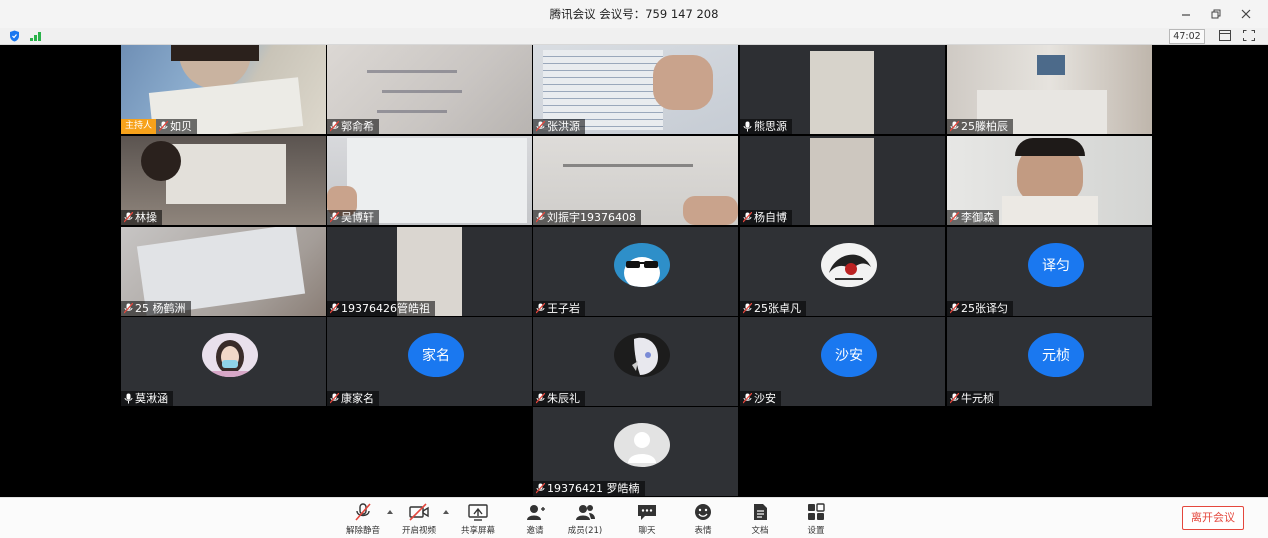 This screenshot has height=538, width=1268. I want to click on emoji-label: 表情, so click(703, 531).